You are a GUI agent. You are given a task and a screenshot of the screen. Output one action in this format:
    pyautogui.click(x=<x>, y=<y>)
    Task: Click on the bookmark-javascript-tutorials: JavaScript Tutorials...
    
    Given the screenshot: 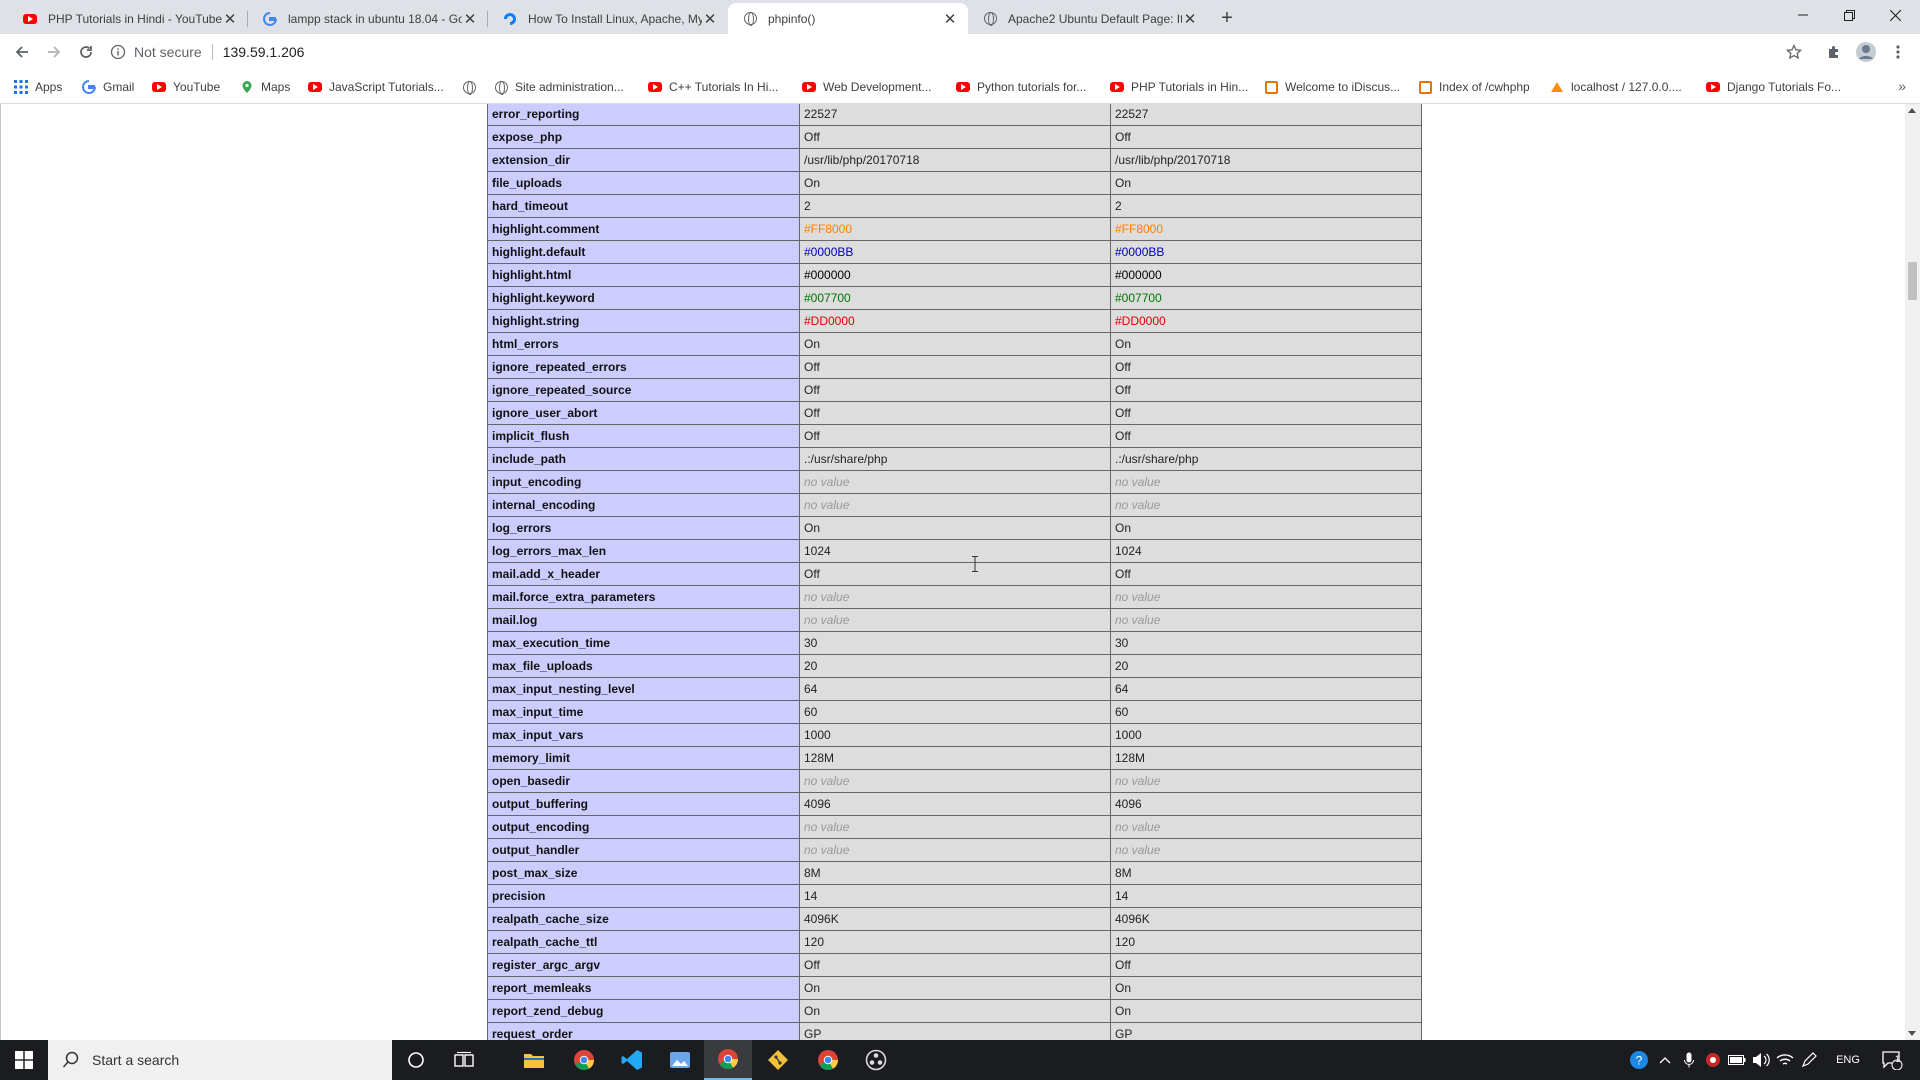 What is the action you would take?
    pyautogui.click(x=376, y=87)
    